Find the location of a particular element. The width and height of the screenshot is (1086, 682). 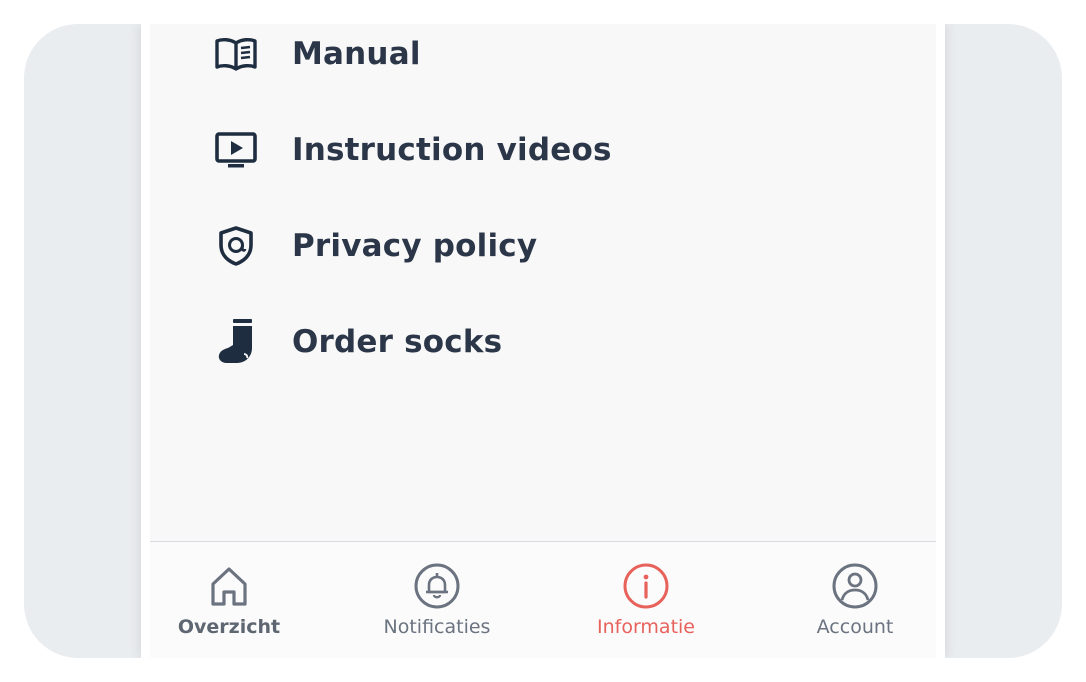

menu-item-order-socks: Order socks is located at coordinates (543, 342).